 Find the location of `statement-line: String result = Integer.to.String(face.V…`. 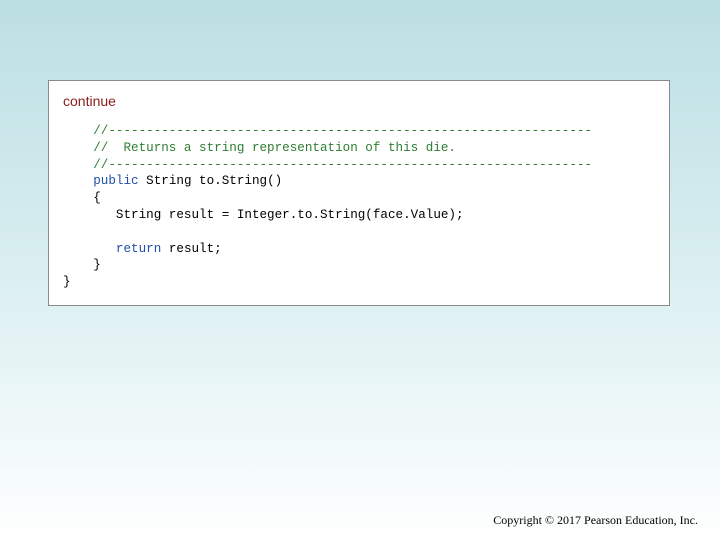

statement-line: String result = Integer.to.String(face.V… is located at coordinates (289, 214).